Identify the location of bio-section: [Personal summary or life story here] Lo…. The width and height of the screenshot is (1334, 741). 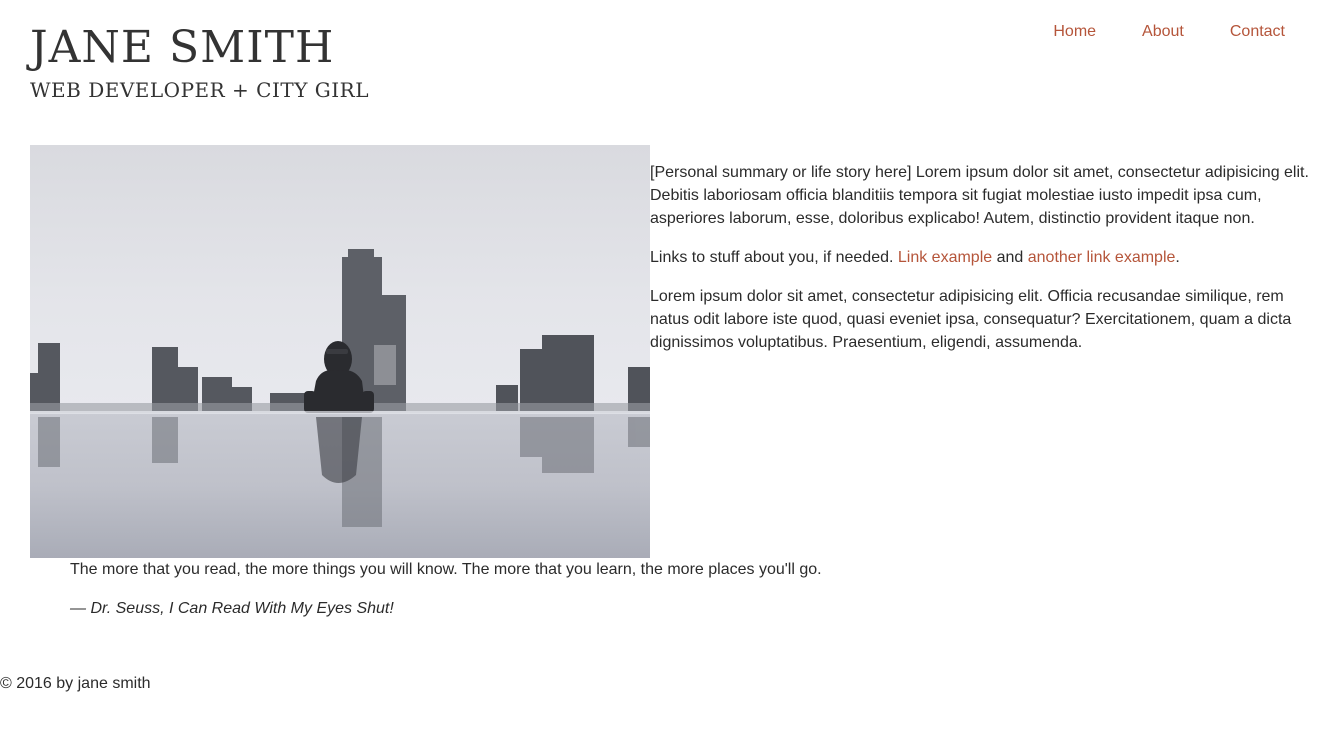
(980, 265).